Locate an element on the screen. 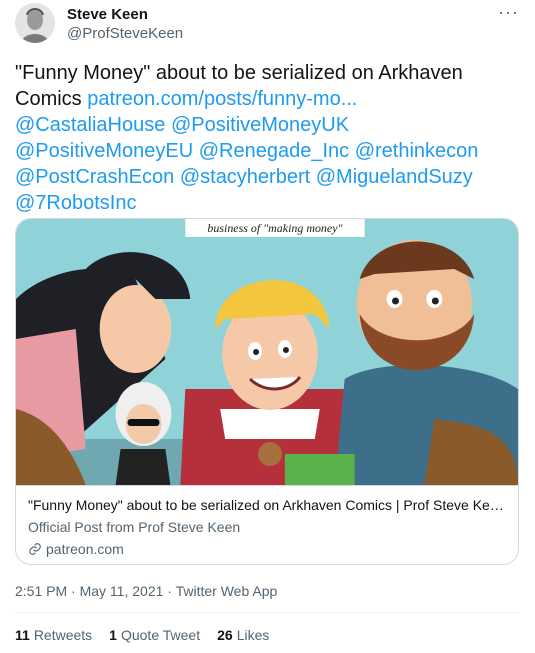  retweets-label: Retweets is located at coordinates (63, 635).